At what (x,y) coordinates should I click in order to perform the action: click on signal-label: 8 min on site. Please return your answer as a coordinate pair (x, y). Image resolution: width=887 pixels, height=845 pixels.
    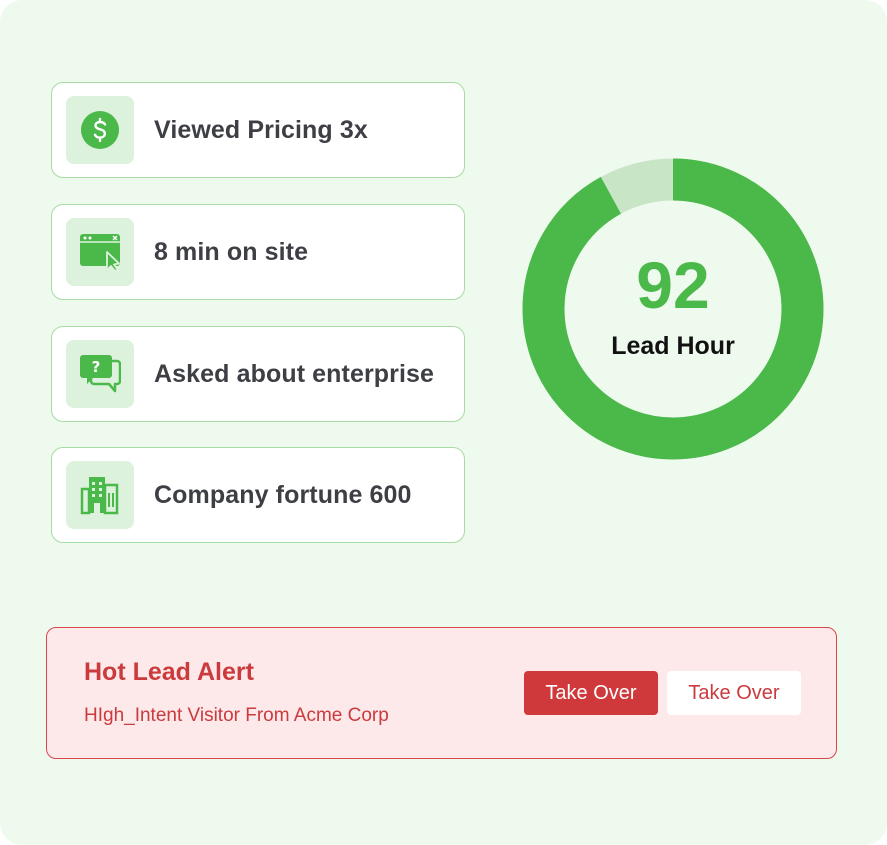
    Looking at the image, I should click on (231, 251).